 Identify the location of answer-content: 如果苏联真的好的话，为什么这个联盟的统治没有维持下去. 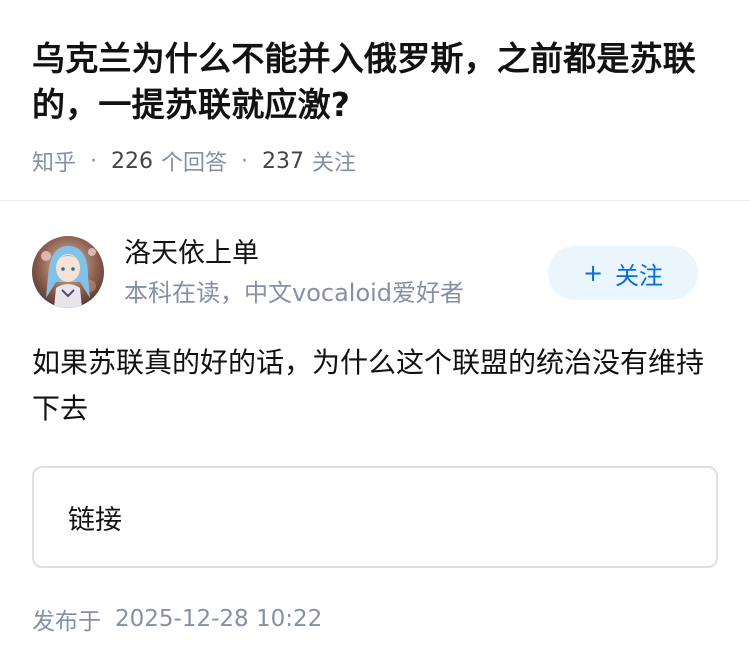
(368, 385).